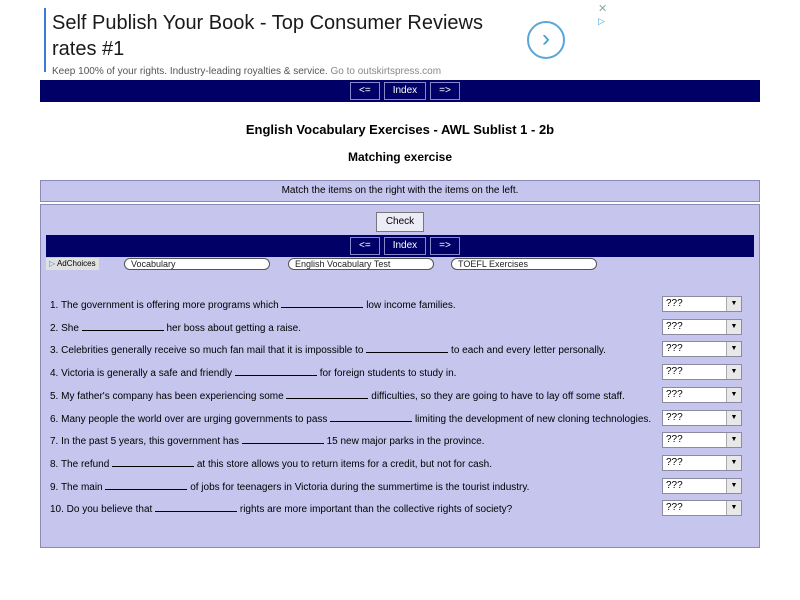 The image size is (800, 600). What do you see at coordinates (702, 372) in the screenshot?
I see `answer-select-4: ??? ▼` at bounding box center [702, 372].